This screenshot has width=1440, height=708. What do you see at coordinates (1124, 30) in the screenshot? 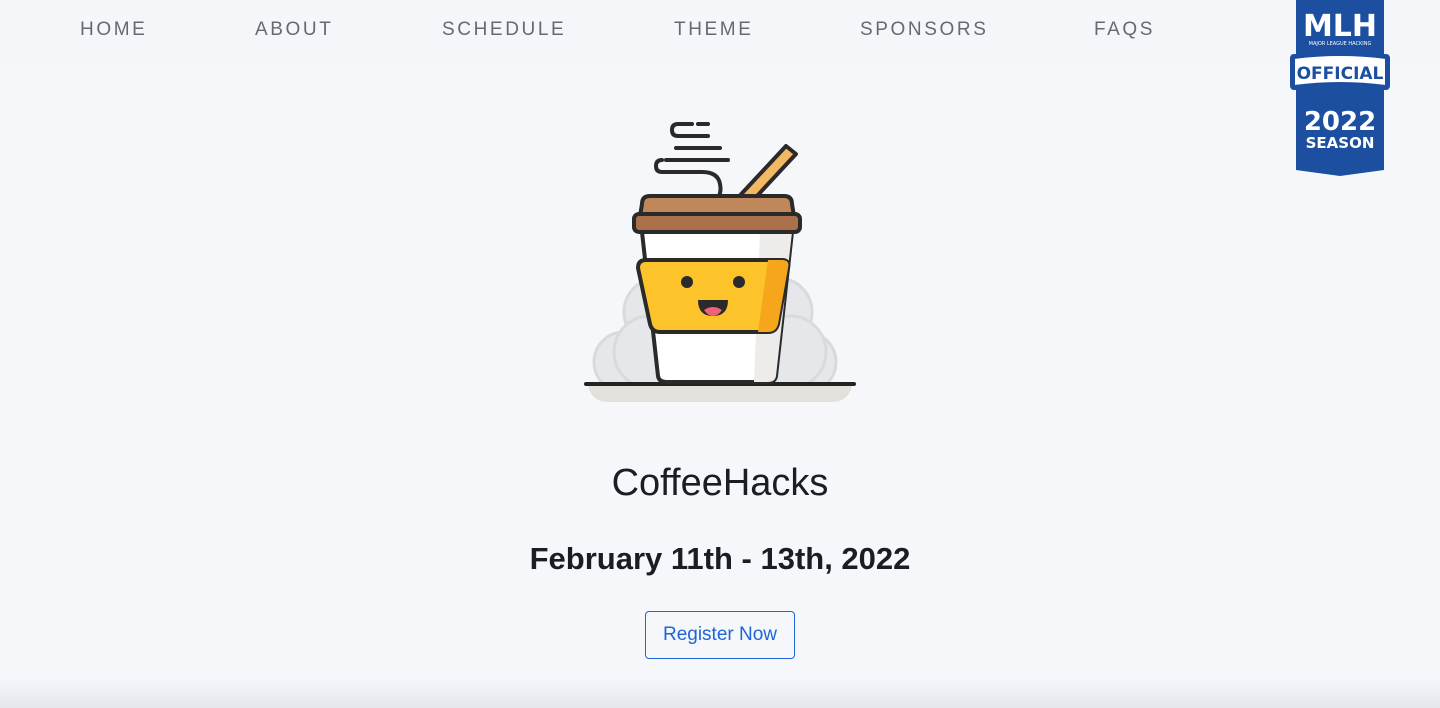
I see `nav-faqs-link: FAQS` at bounding box center [1124, 30].